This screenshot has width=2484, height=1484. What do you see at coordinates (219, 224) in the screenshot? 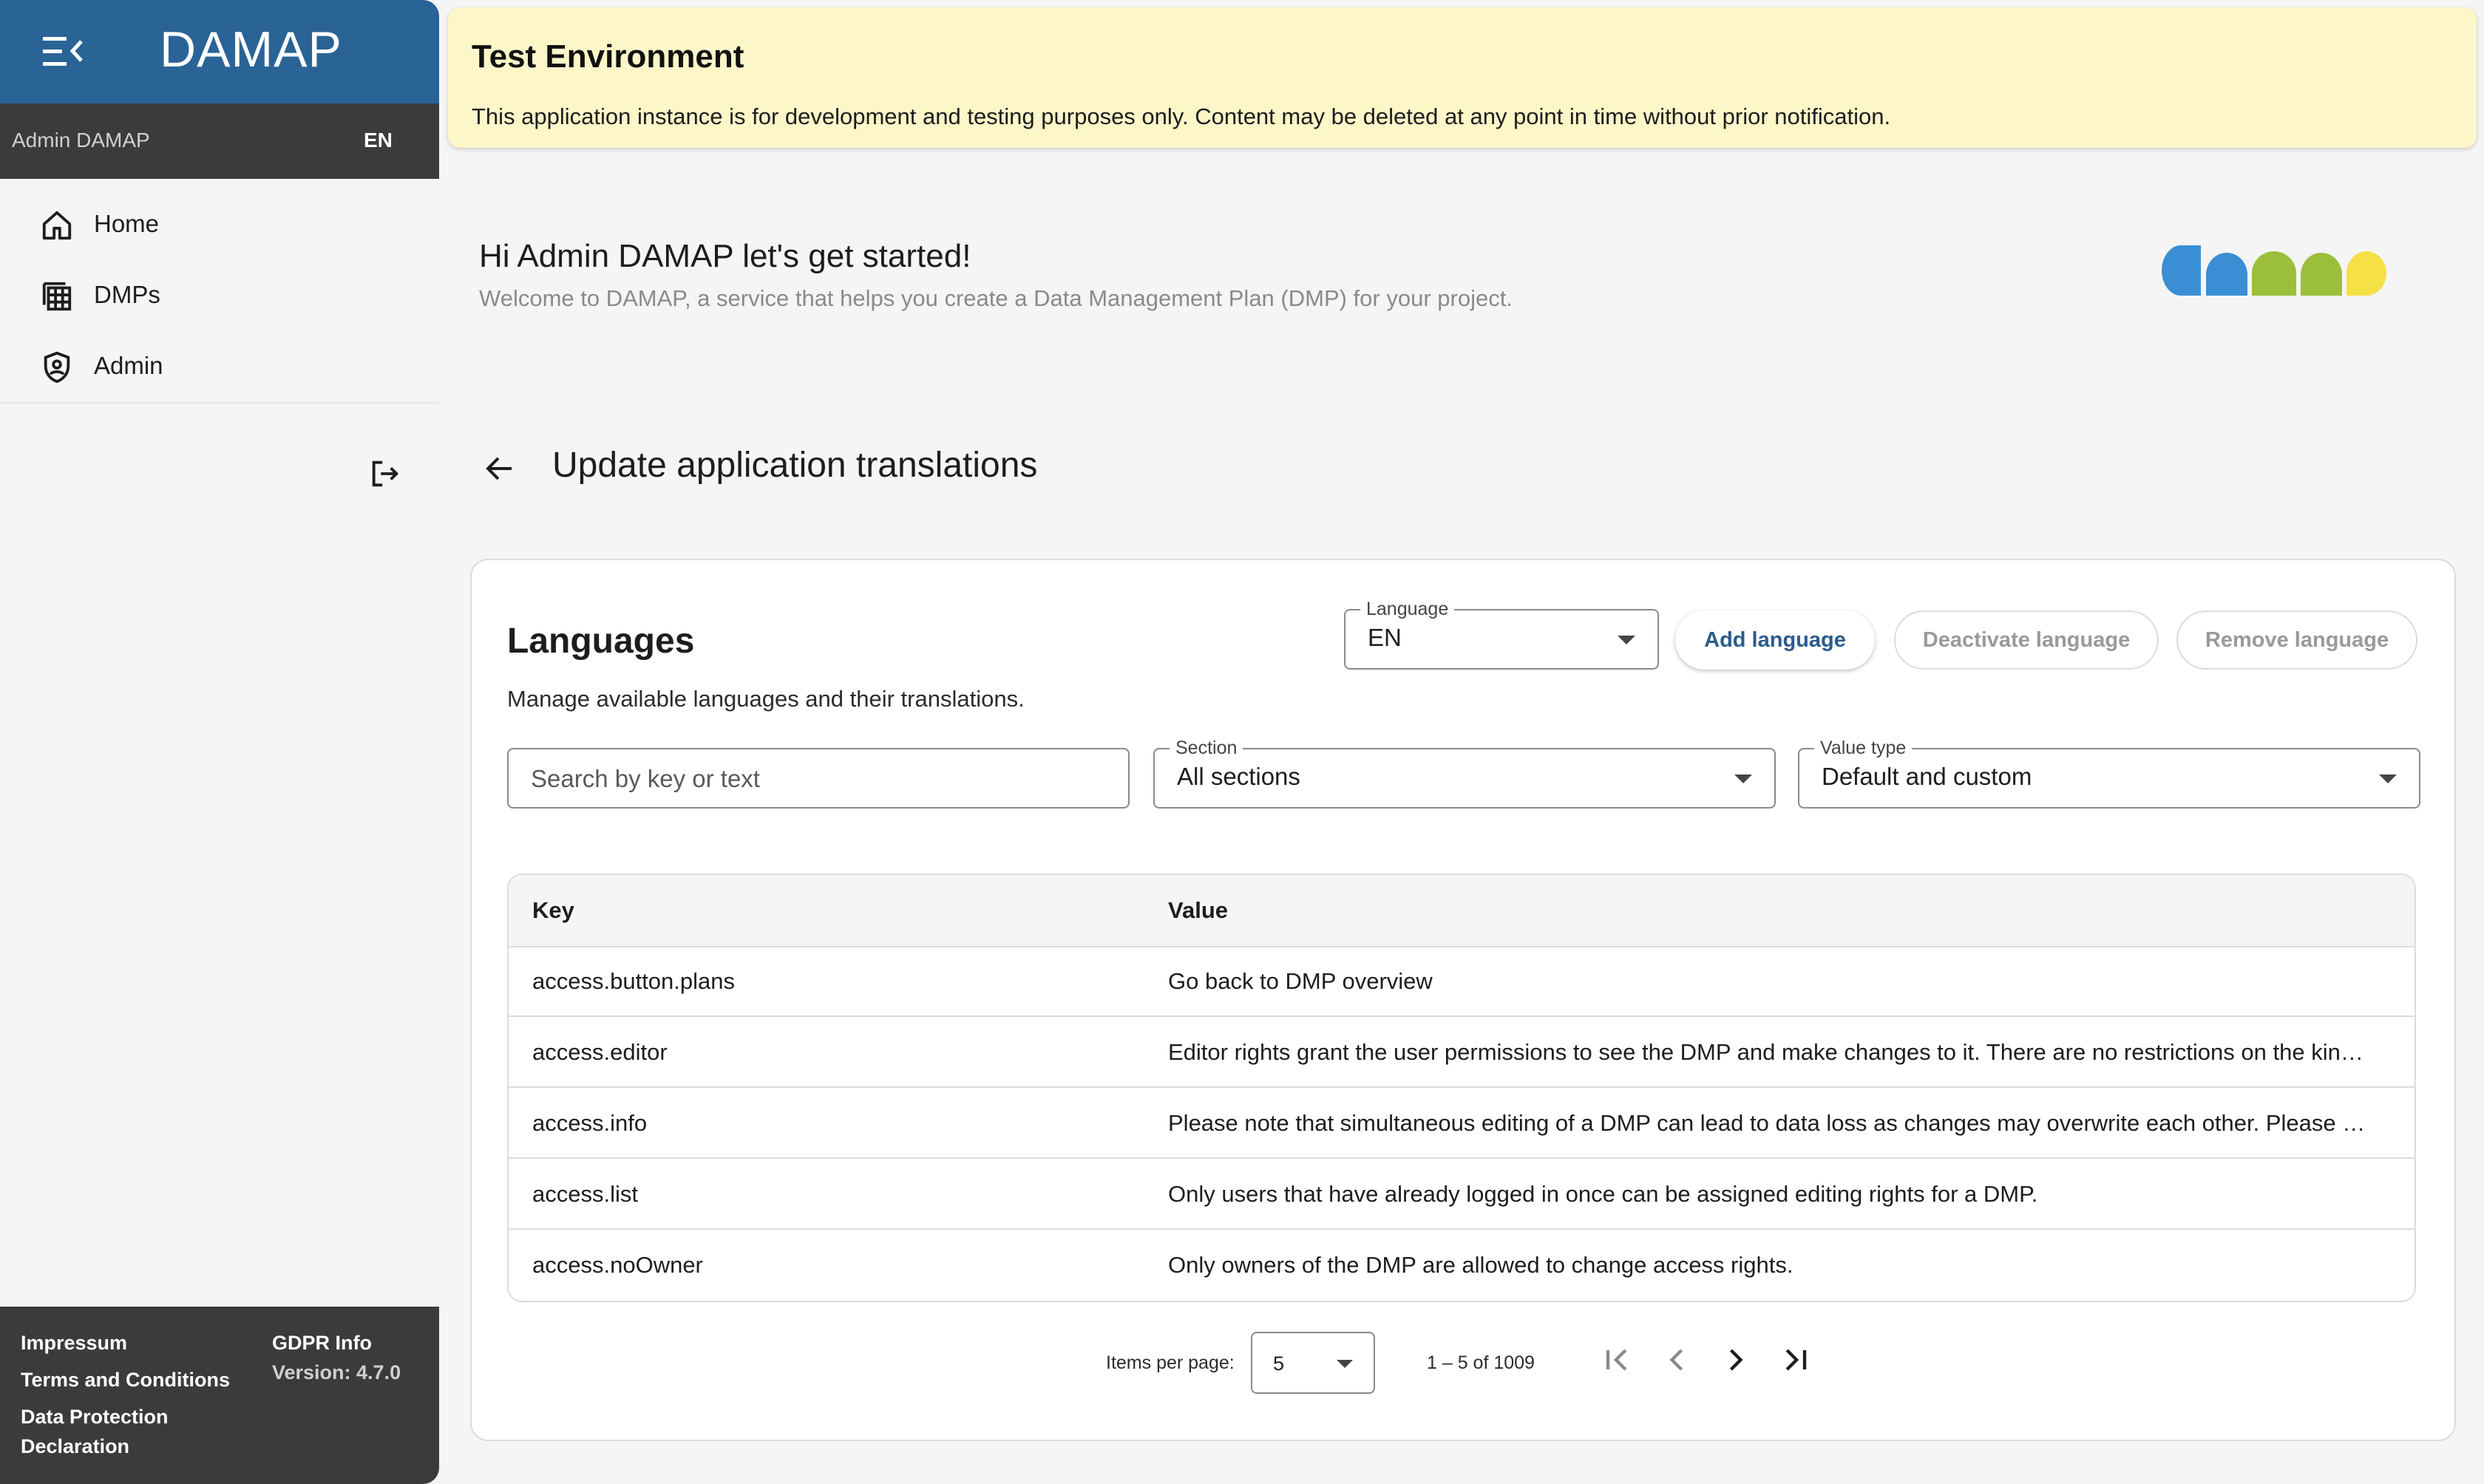
I see `sidebar-item-home: Home` at bounding box center [219, 224].